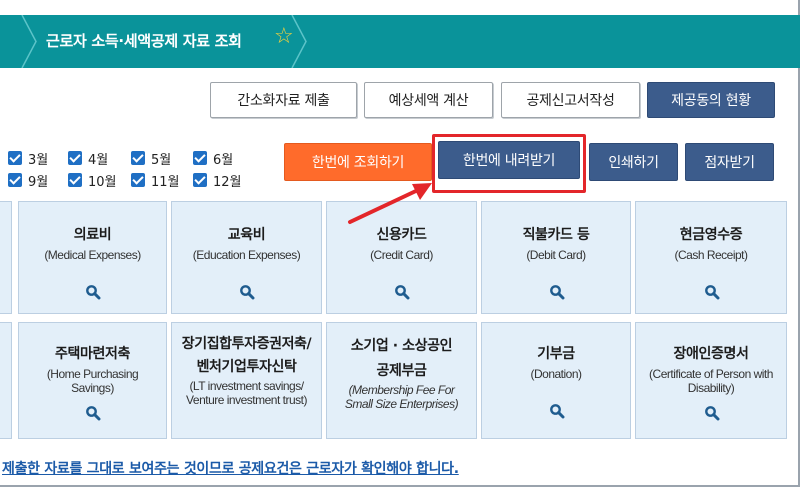 The image size is (800, 487). I want to click on card-title-line2: 벤처기업투자신탁, so click(246, 367).